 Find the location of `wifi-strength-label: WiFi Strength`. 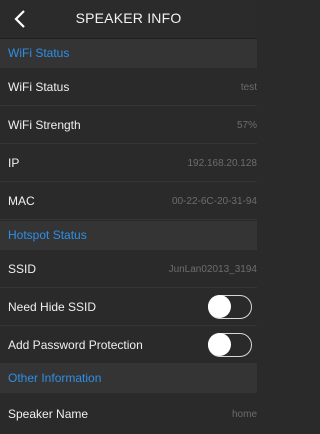

wifi-strength-label: WiFi Strength is located at coordinates (44, 125).